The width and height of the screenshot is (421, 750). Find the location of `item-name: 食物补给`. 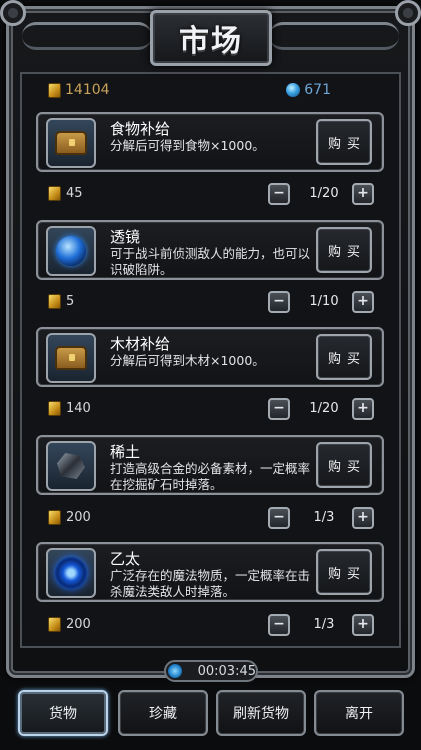

item-name: 食物补给 is located at coordinates (140, 129).